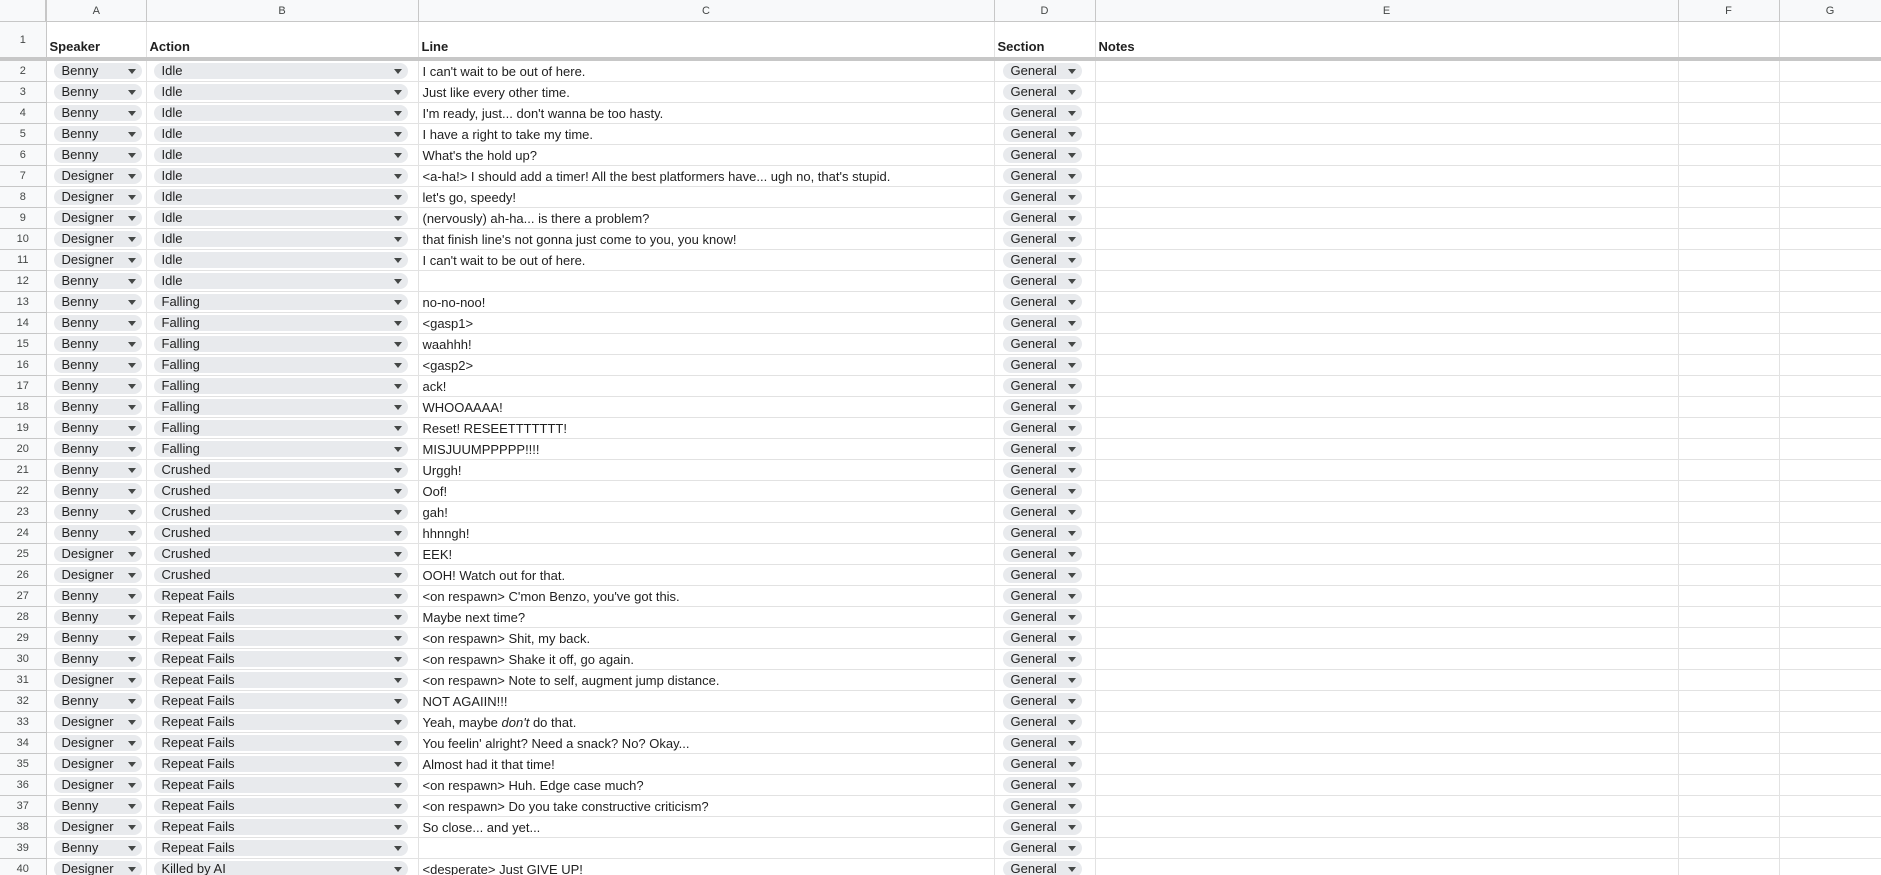 This screenshot has height=875, width=1881. Describe the element at coordinates (282, 70) in the screenshot. I see `action-cell: Idle` at that location.